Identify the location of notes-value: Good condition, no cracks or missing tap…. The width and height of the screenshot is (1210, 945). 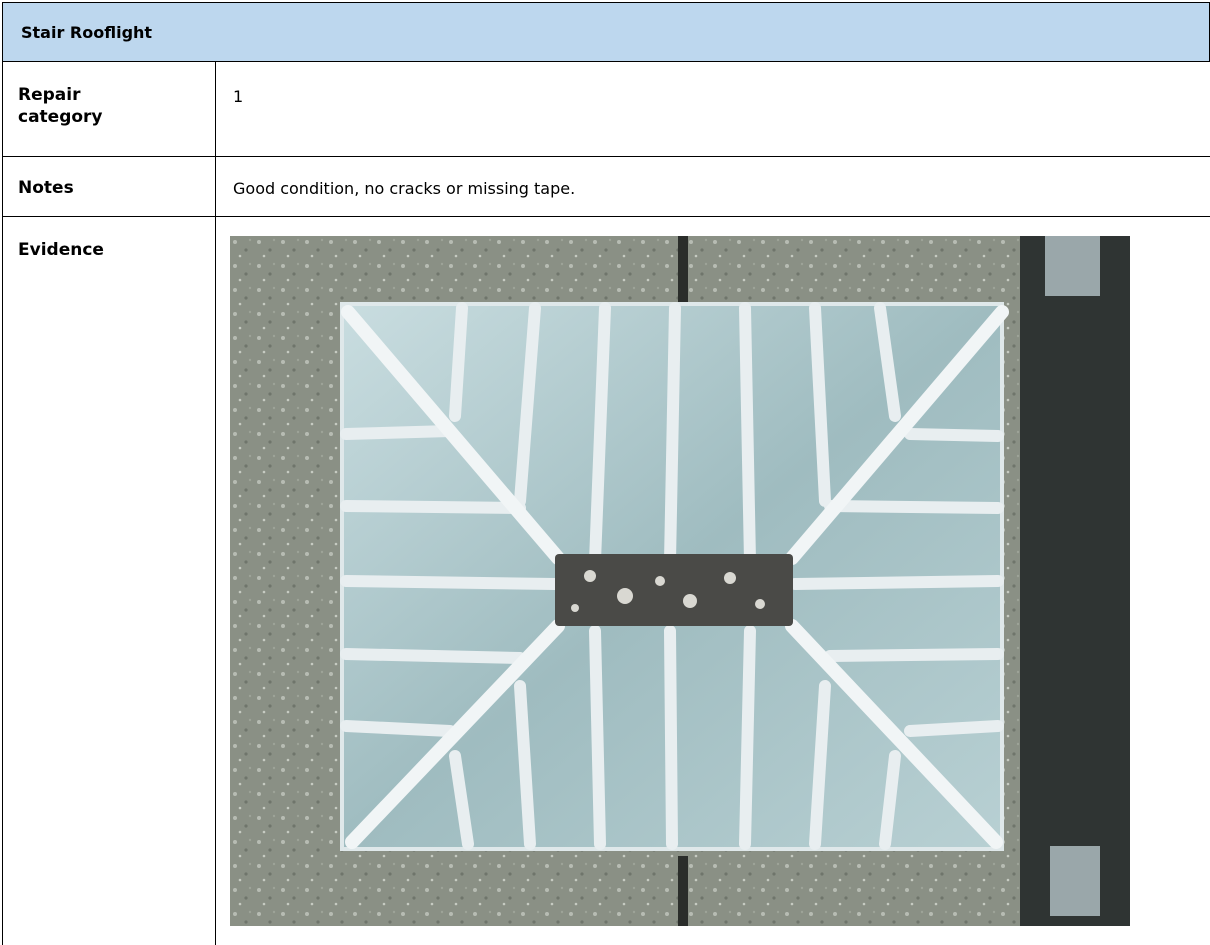
(404, 188).